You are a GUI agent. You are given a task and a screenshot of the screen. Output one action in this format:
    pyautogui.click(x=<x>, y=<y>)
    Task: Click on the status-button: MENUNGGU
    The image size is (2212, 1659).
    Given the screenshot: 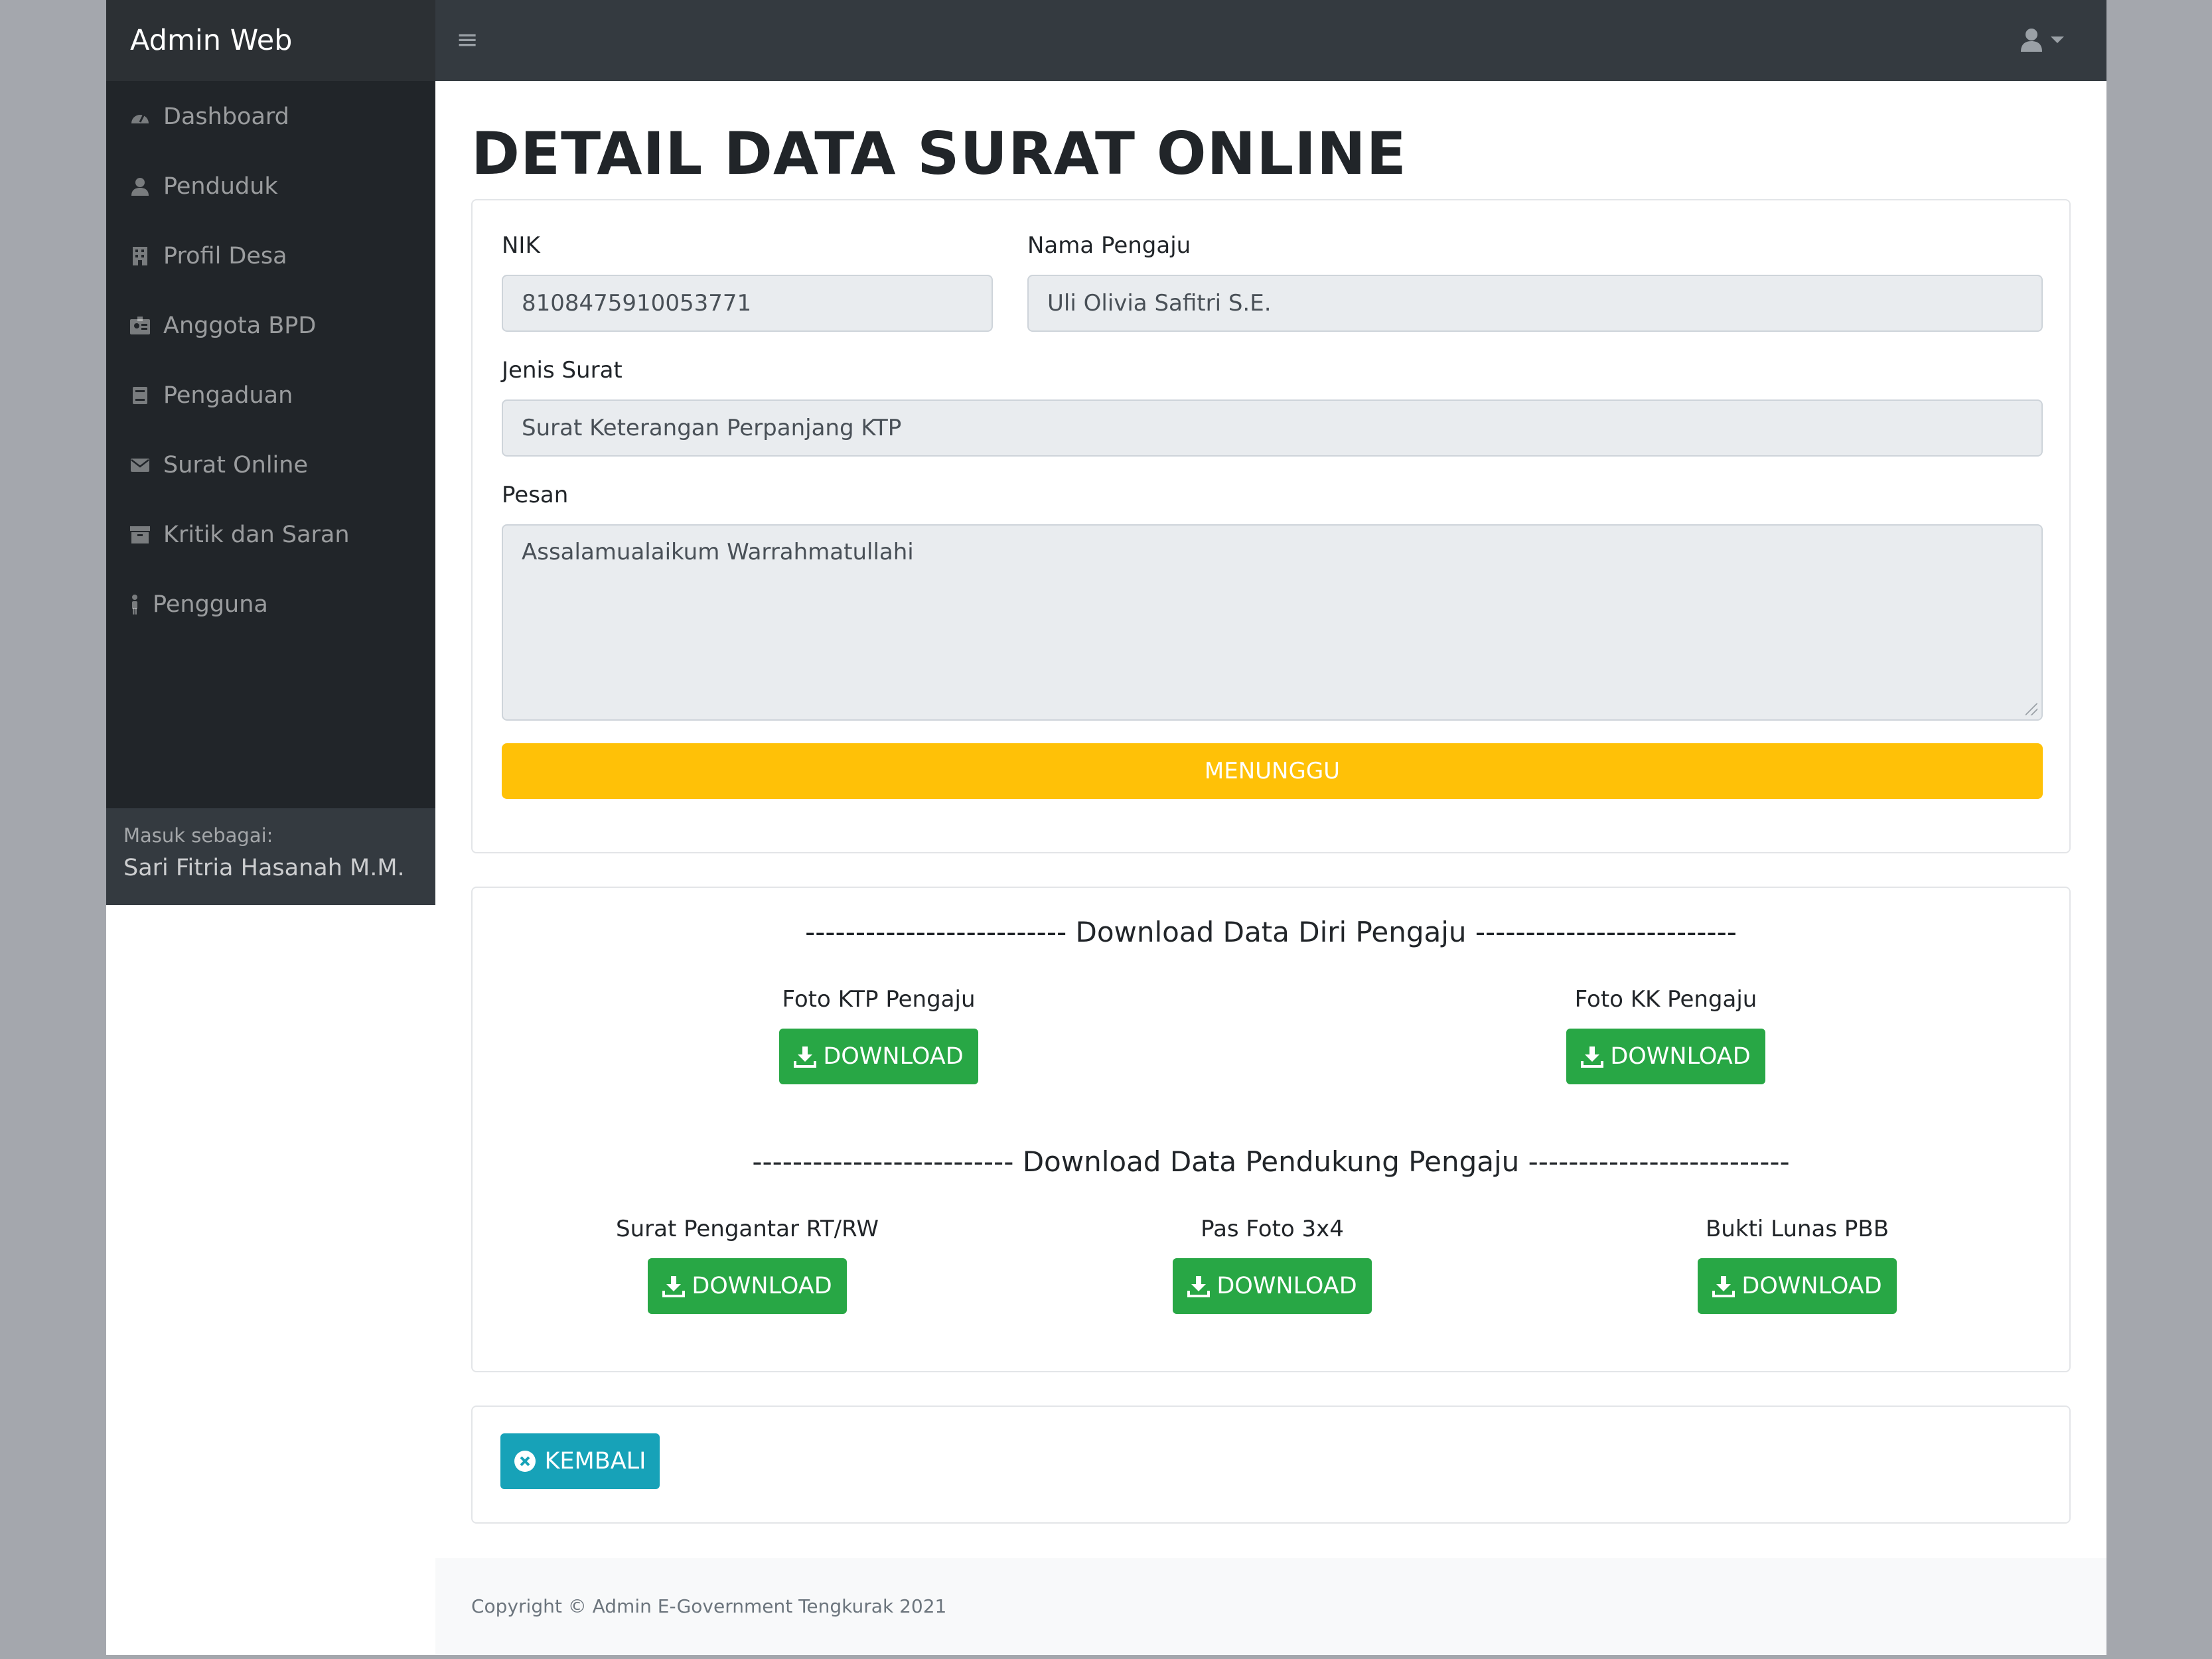 What is the action you would take?
    pyautogui.click(x=1273, y=771)
    